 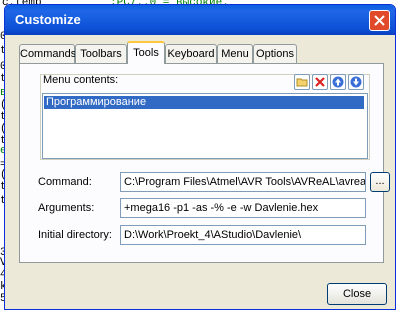 I want to click on close-window-button, so click(x=379, y=20).